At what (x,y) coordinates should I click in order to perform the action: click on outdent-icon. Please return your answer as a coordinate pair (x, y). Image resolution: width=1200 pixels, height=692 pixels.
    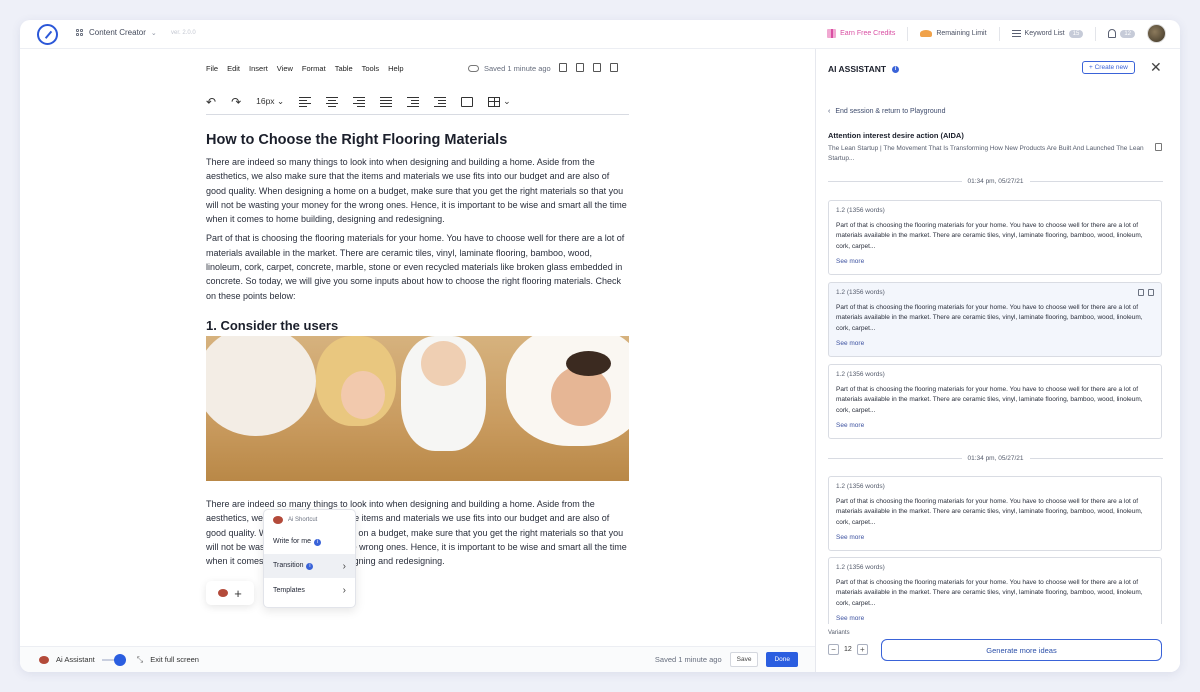
    Looking at the image, I should click on (413, 101).